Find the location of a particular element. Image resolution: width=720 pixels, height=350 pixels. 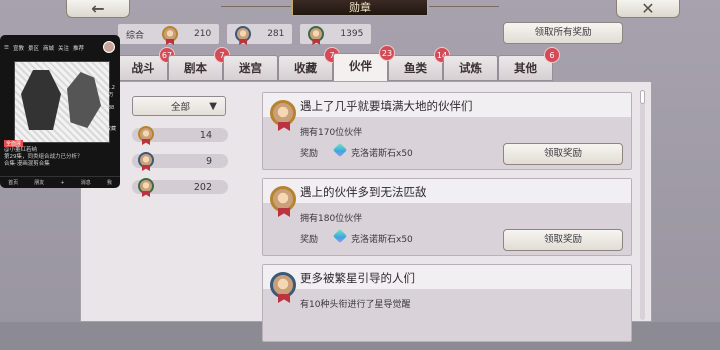

comment-count: 88 is located at coordinates (111, 108).